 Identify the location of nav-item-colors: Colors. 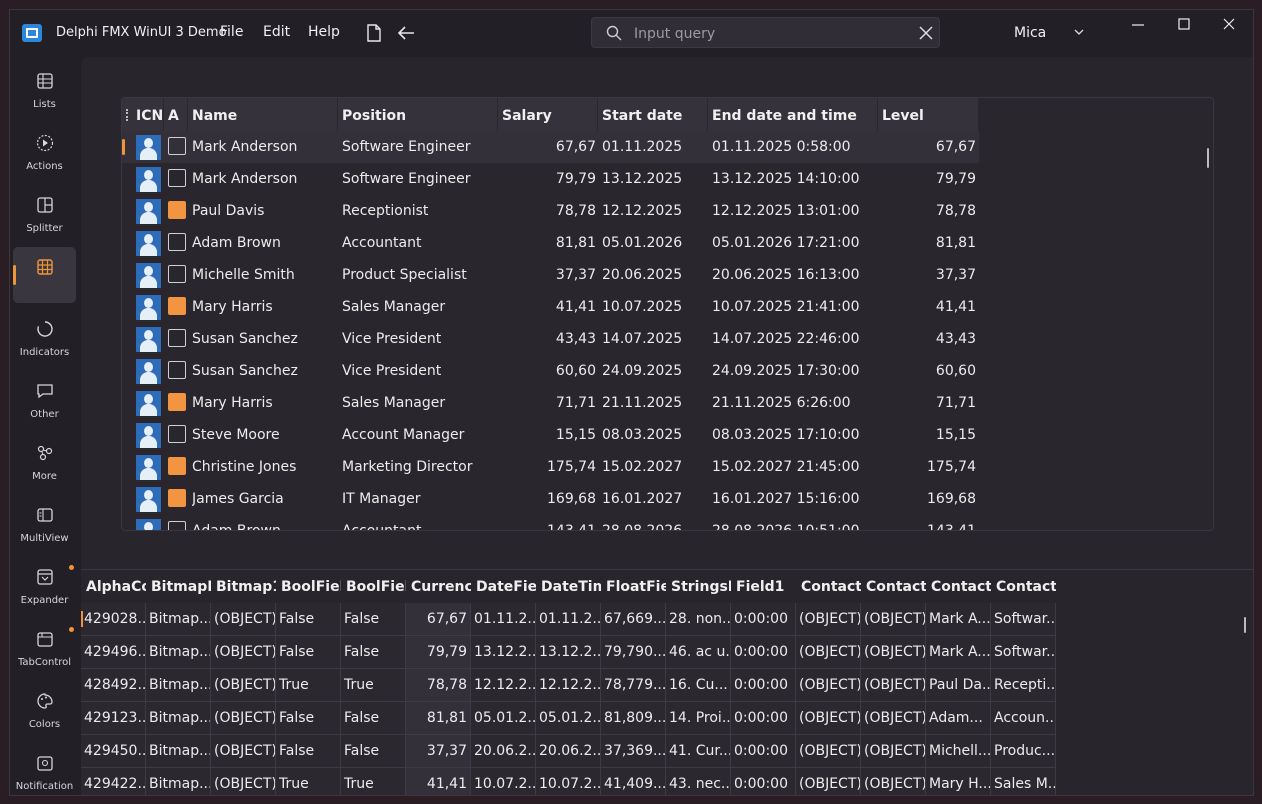
(44, 709).